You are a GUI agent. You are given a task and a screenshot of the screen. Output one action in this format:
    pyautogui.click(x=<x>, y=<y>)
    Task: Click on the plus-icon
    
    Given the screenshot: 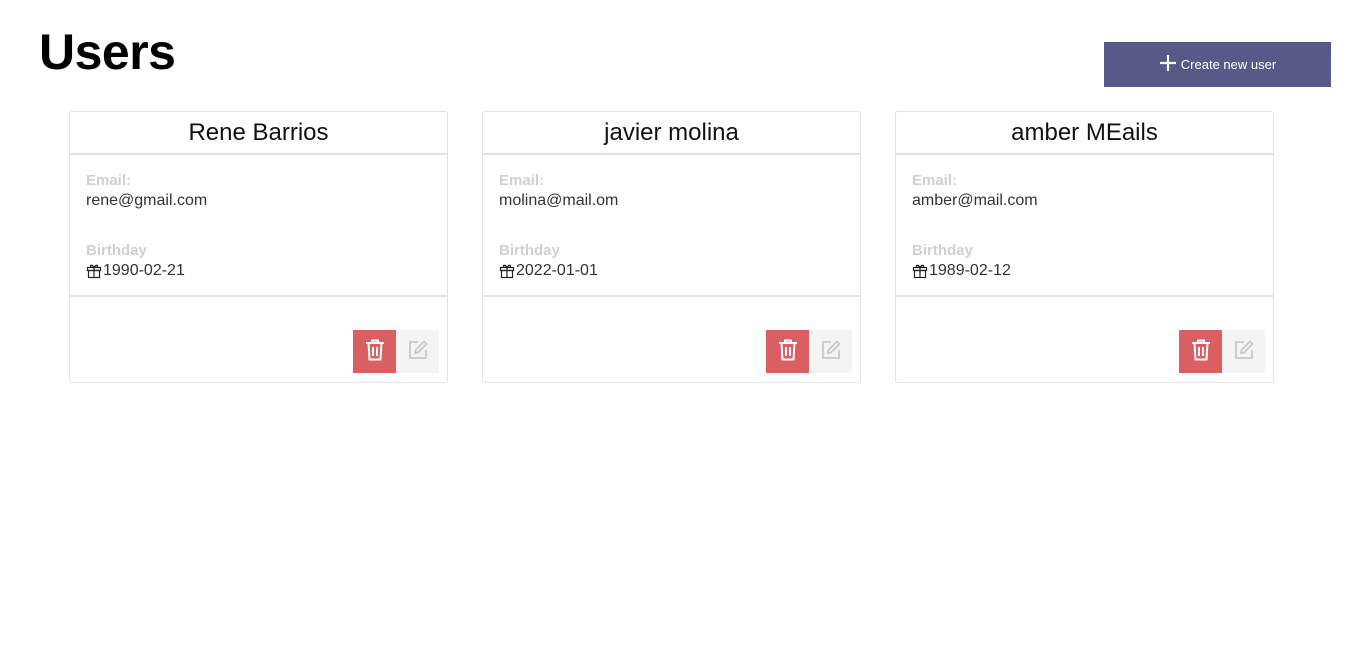 What is the action you would take?
    pyautogui.click(x=1168, y=63)
    